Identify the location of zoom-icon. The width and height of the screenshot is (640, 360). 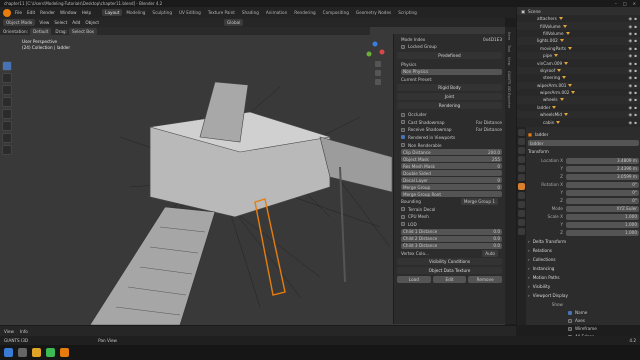
(378, 64).